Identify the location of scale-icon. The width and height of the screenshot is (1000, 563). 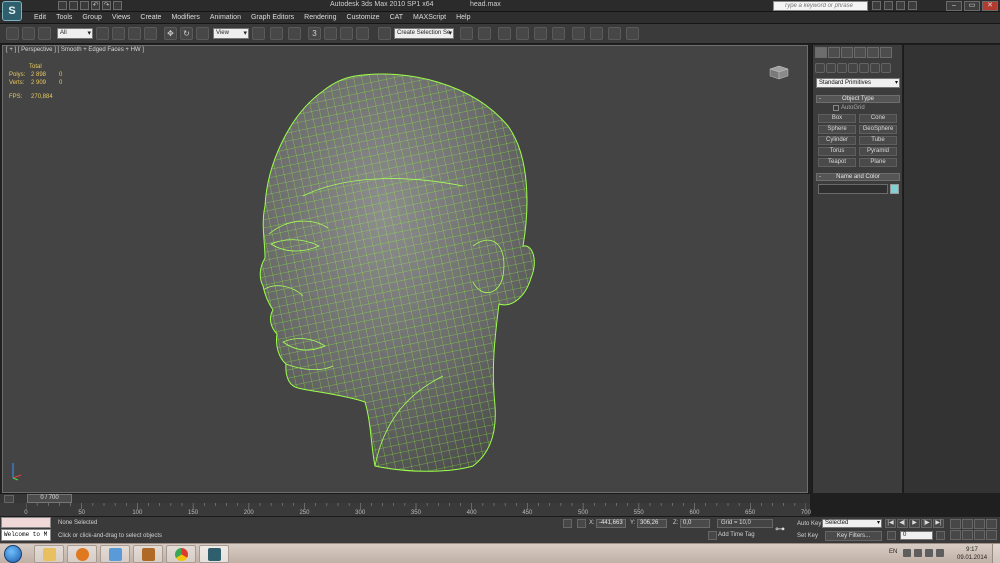
(202, 33).